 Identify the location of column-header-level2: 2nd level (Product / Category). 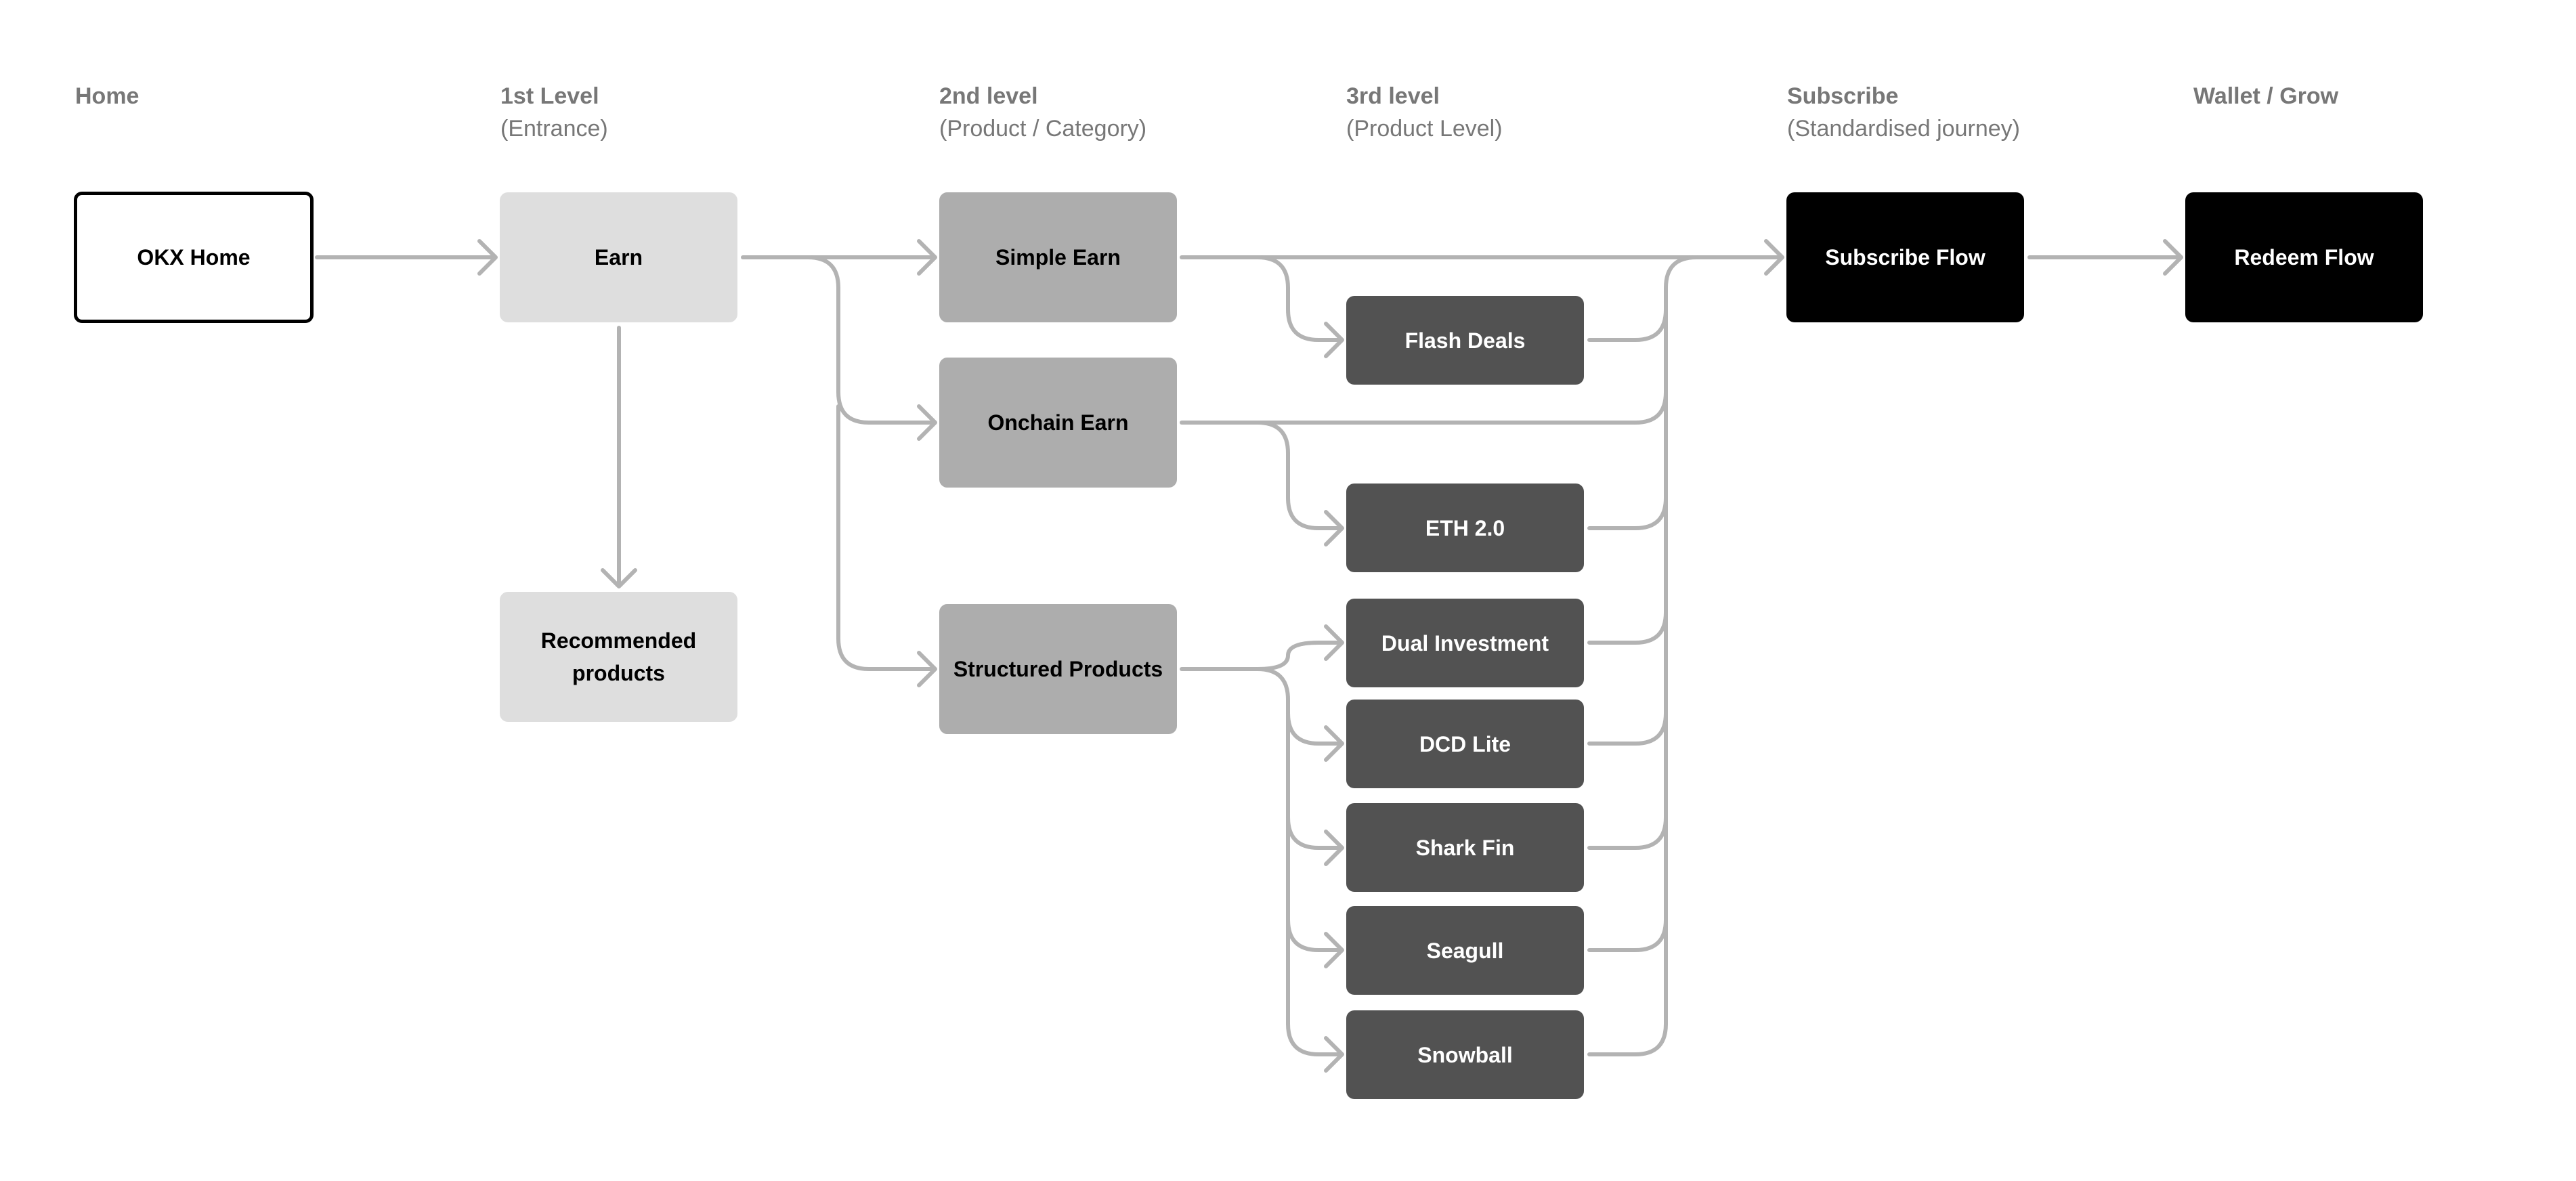
(1042, 112).